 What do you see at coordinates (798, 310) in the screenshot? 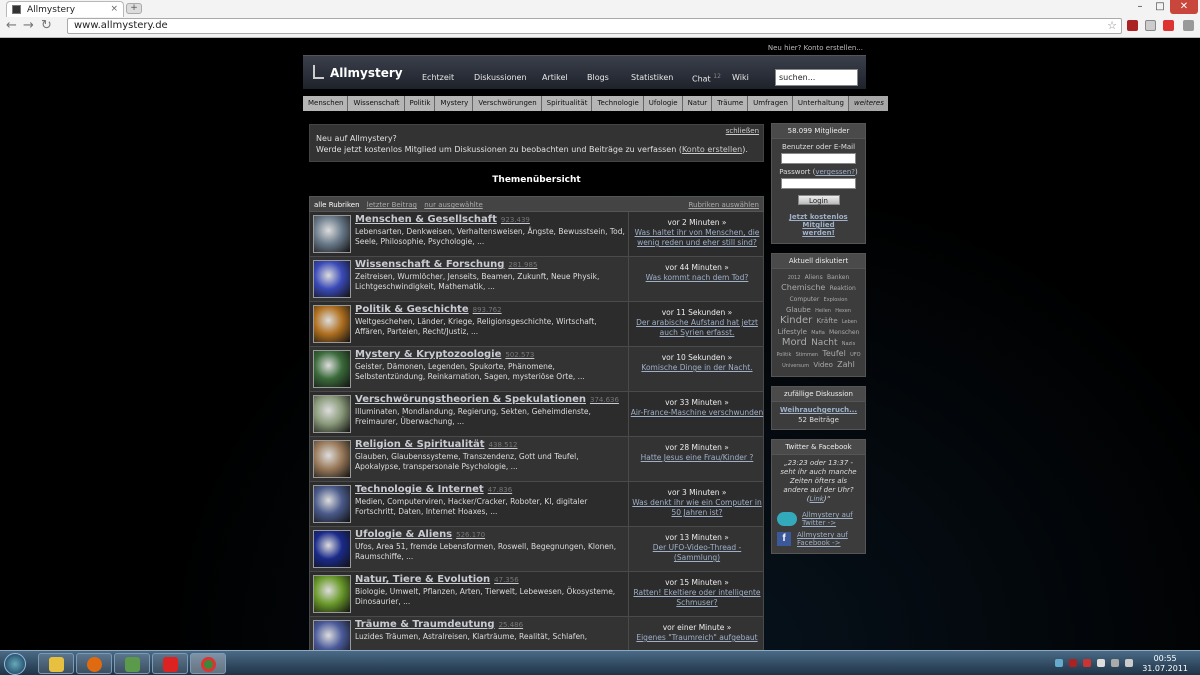
I see `tag-link: Glaube` at bounding box center [798, 310].